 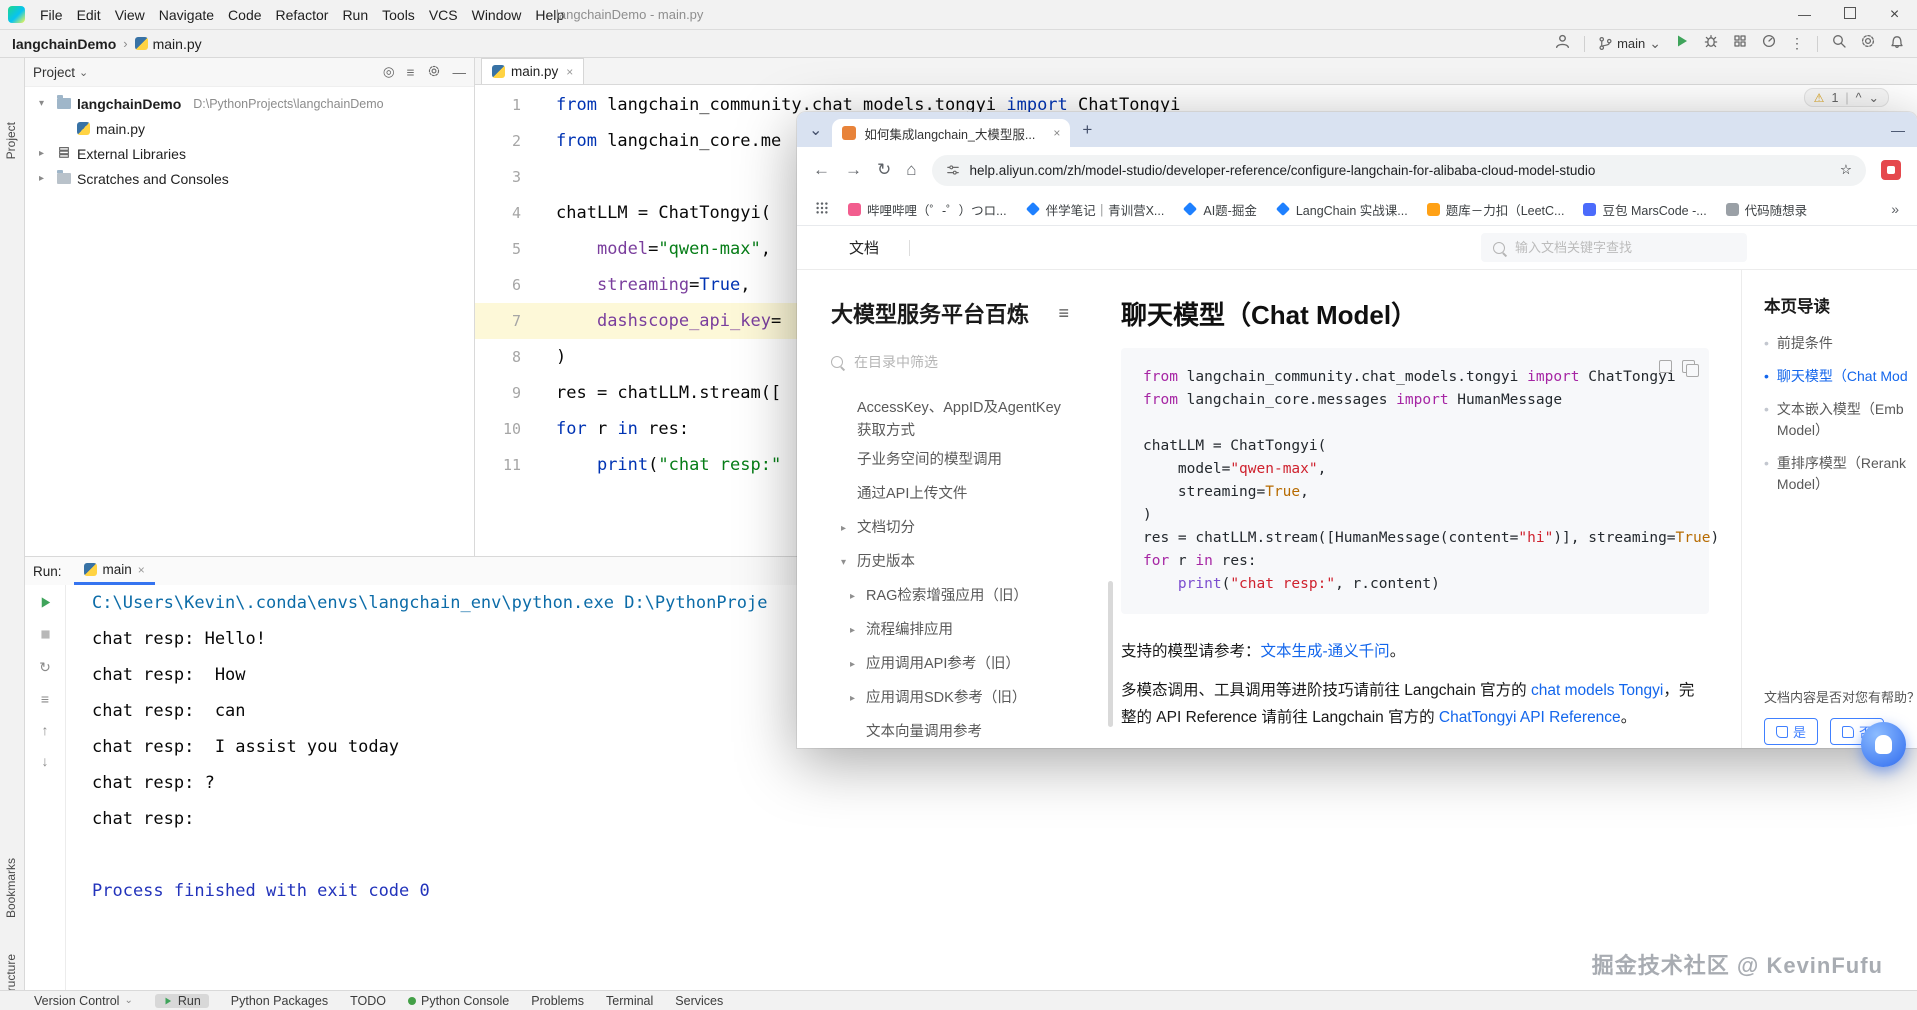 What do you see at coordinates (1682, 43) in the screenshot?
I see `run-button` at bounding box center [1682, 43].